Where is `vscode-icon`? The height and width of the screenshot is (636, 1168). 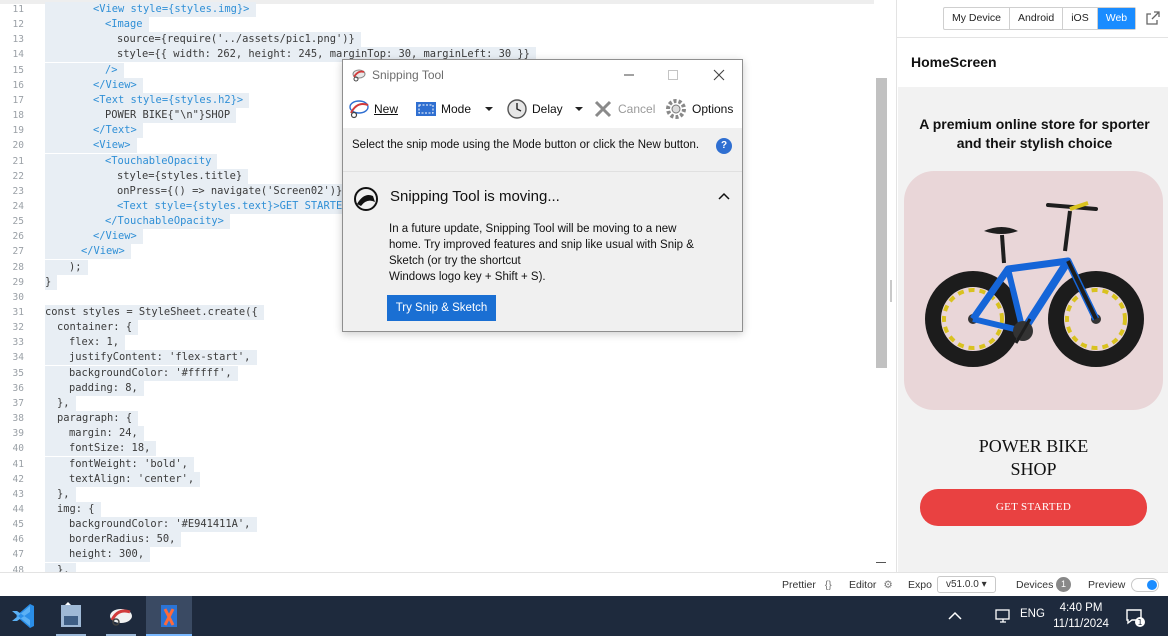 vscode-icon is located at coordinates (23, 616).